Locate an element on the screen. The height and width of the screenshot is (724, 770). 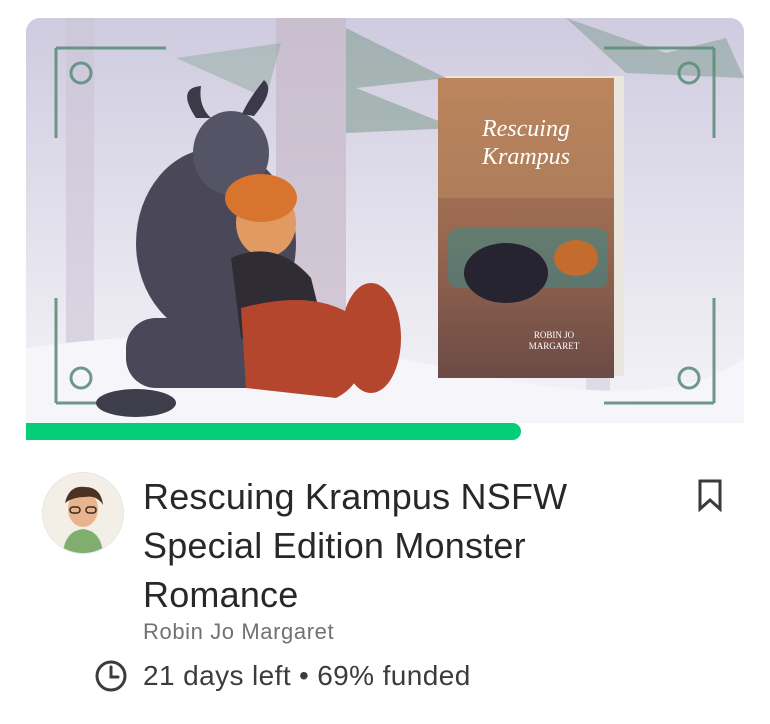
funding-progress-bar is located at coordinates (385, 431).